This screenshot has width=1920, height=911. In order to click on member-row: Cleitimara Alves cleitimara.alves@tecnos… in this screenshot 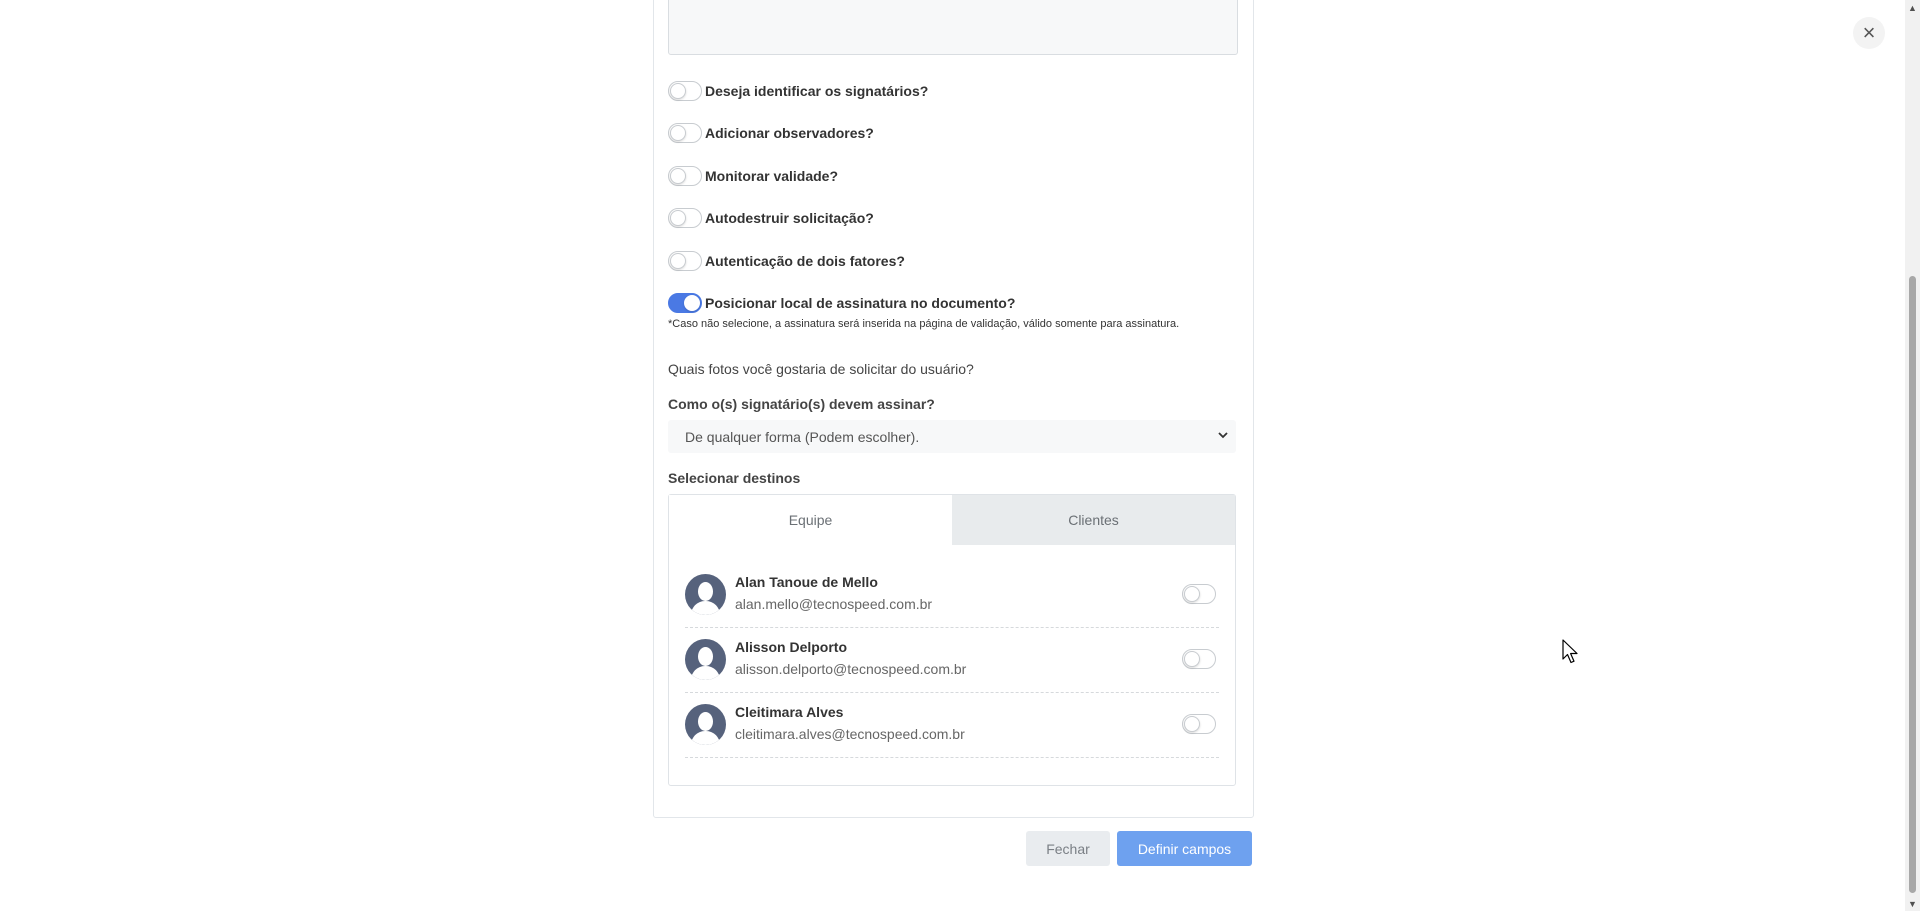, I will do `click(952, 725)`.